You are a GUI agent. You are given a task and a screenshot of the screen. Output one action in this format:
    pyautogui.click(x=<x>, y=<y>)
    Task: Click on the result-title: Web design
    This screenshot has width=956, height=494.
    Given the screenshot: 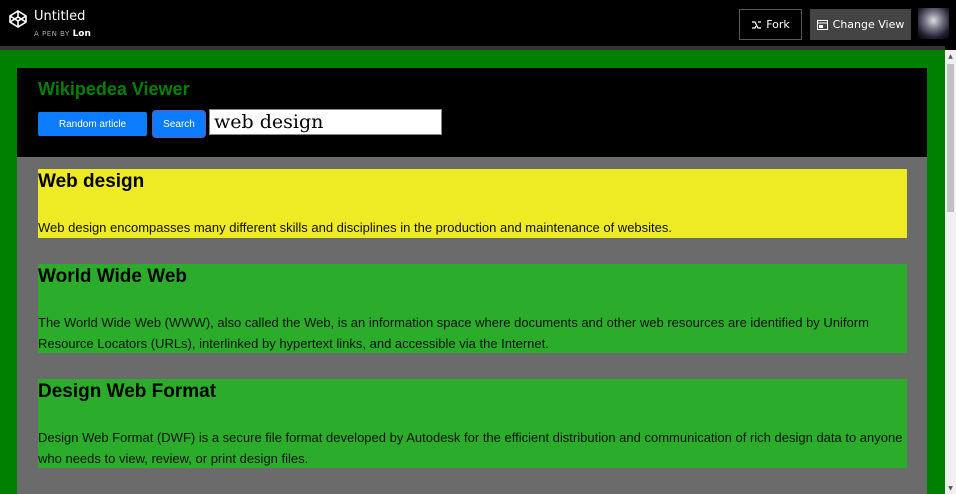 What is the action you would take?
    pyautogui.click(x=472, y=182)
    